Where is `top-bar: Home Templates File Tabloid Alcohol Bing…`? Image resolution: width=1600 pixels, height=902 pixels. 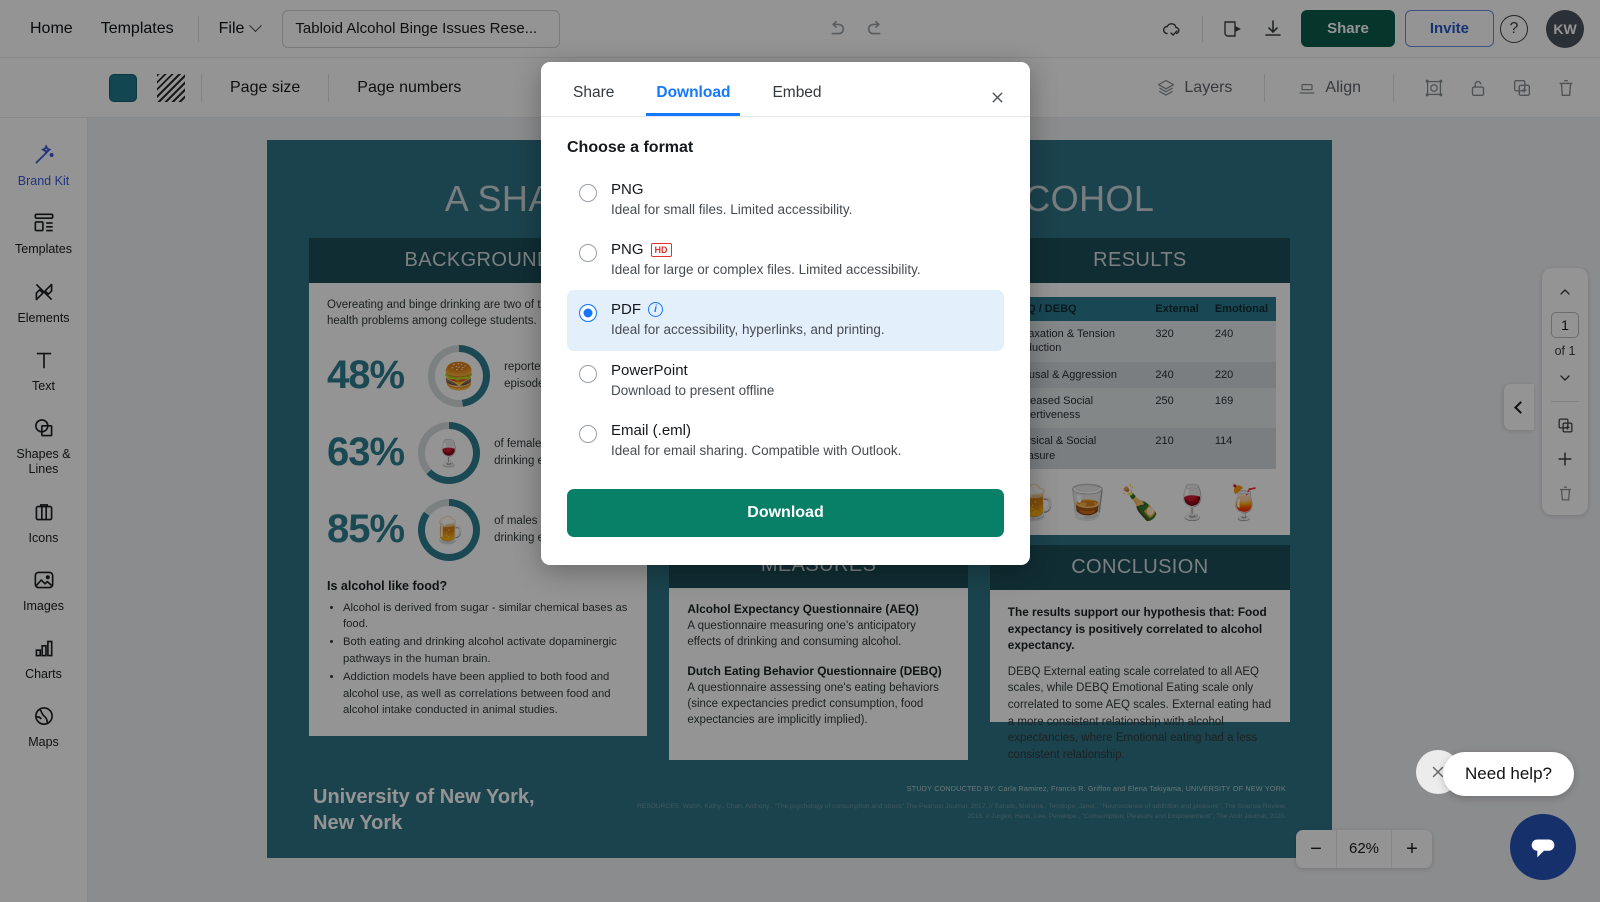 top-bar: Home Templates File Tabloid Alcohol Bing… is located at coordinates (800, 29).